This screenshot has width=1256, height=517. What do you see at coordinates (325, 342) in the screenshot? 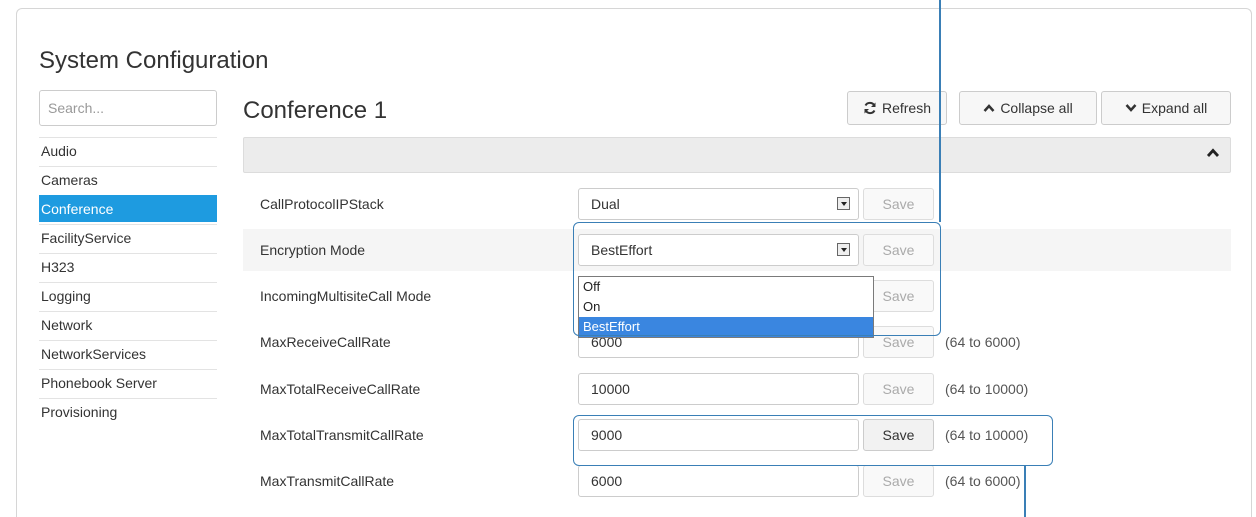
I see `setting-label: MaxReceiveCallRate` at bounding box center [325, 342].